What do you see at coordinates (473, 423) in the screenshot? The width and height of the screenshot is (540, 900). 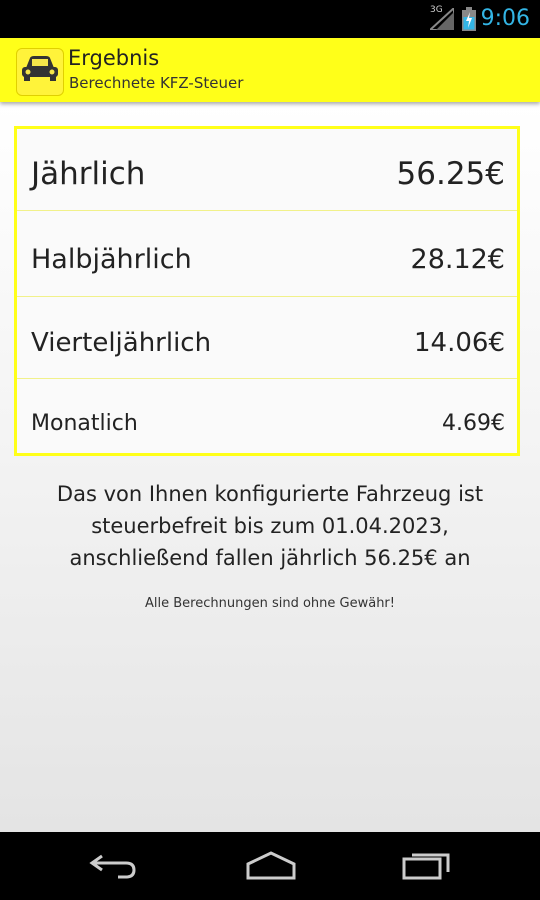 I see `result-value: 4.69€` at bounding box center [473, 423].